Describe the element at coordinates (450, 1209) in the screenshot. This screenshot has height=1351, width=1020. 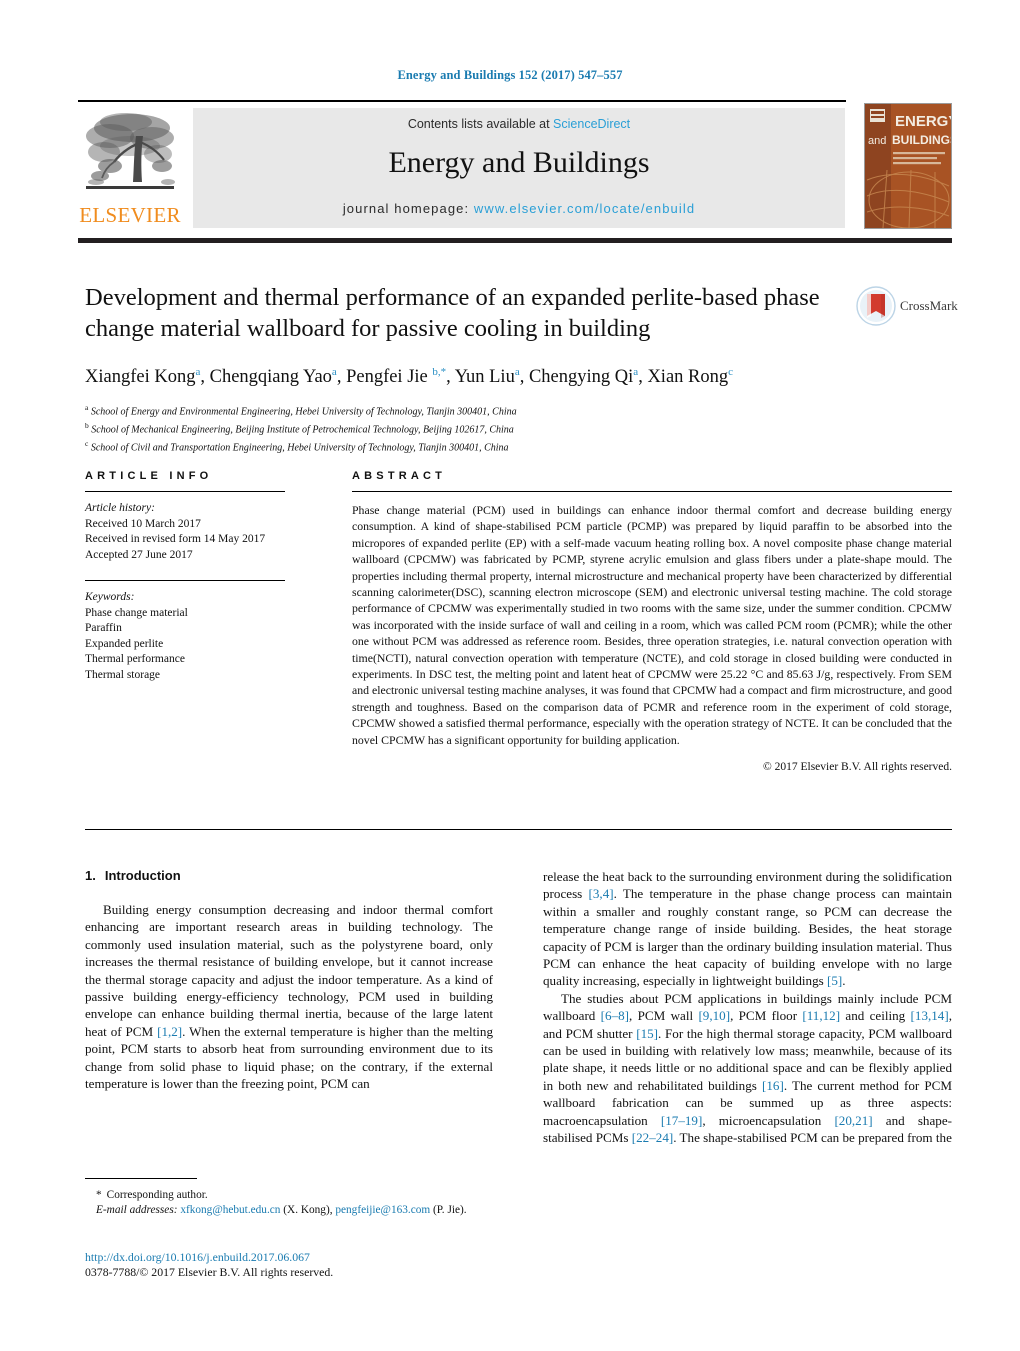
I see `email-owner-2: (P. Jie).` at that location.